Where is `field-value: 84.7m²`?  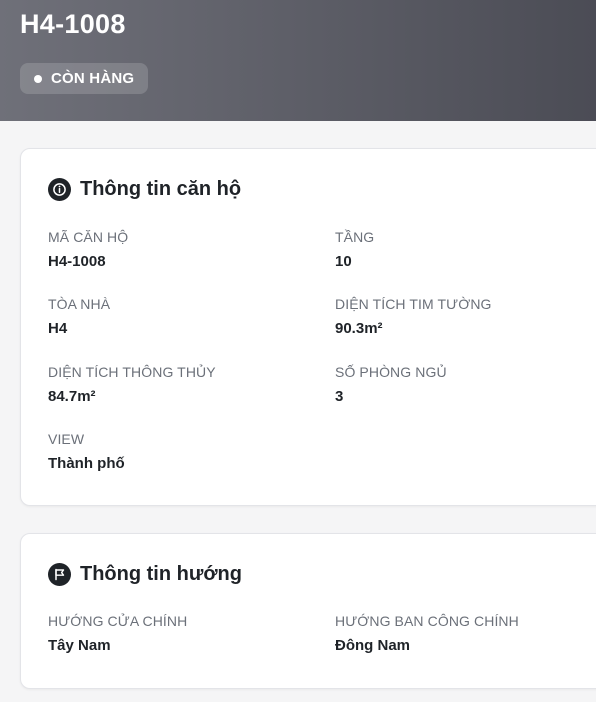 field-value: 84.7m² is located at coordinates (72, 396).